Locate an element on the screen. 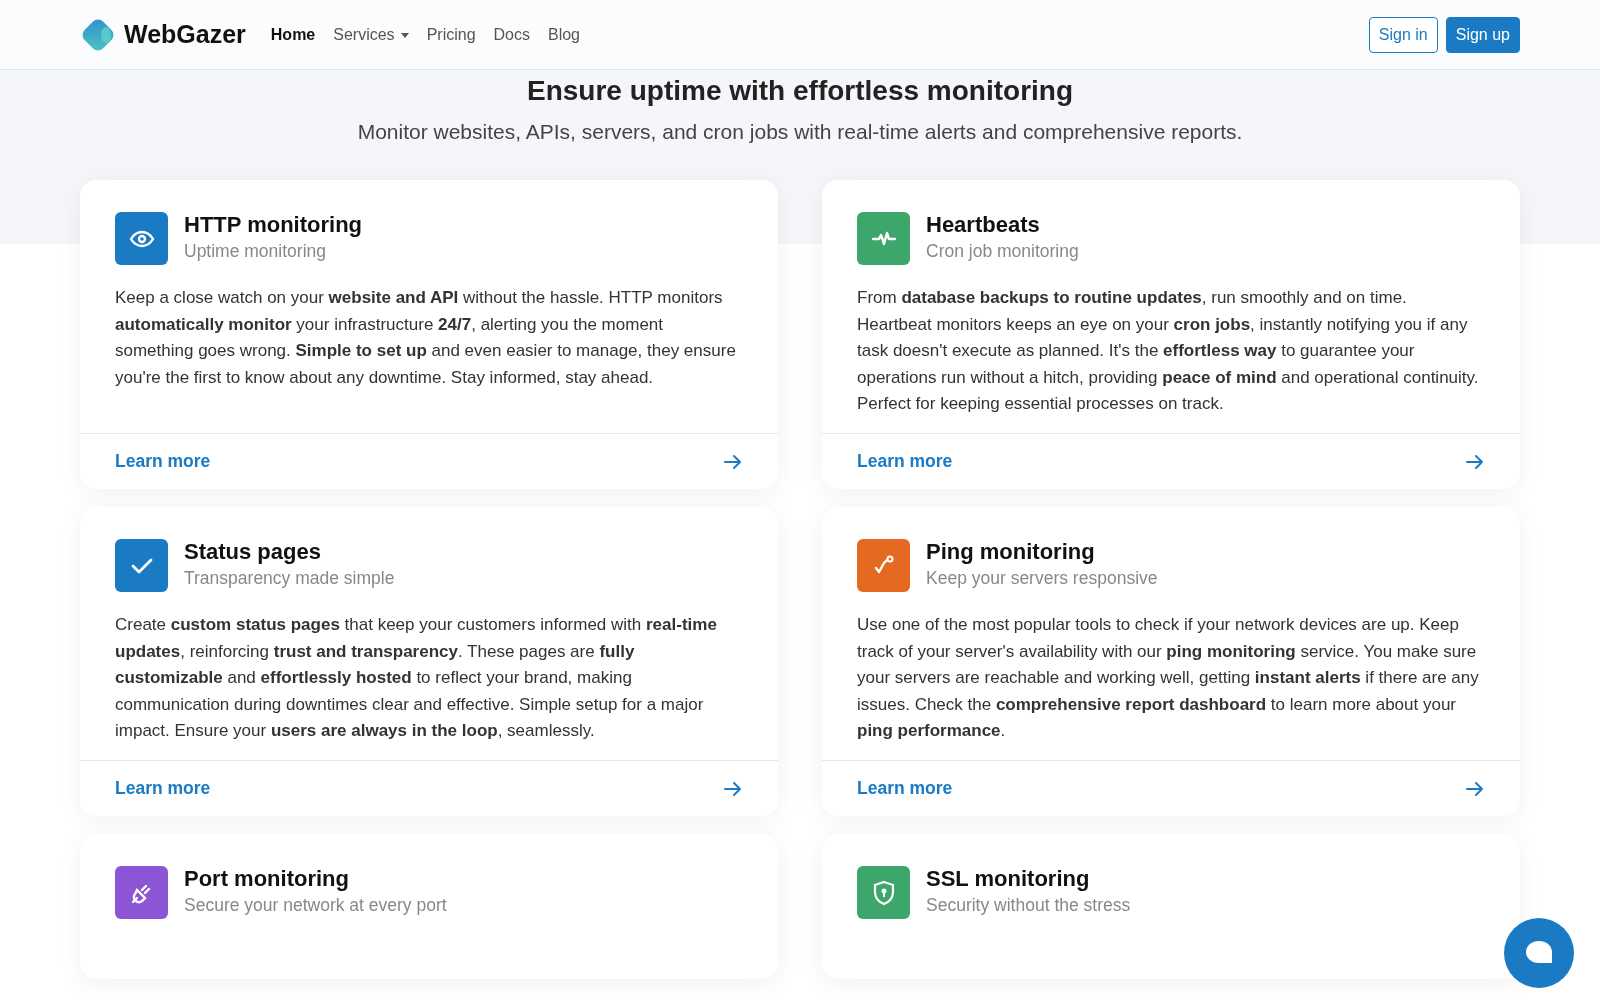 This screenshot has width=1600, height=1000. nav-link: Blog is located at coordinates (564, 34).